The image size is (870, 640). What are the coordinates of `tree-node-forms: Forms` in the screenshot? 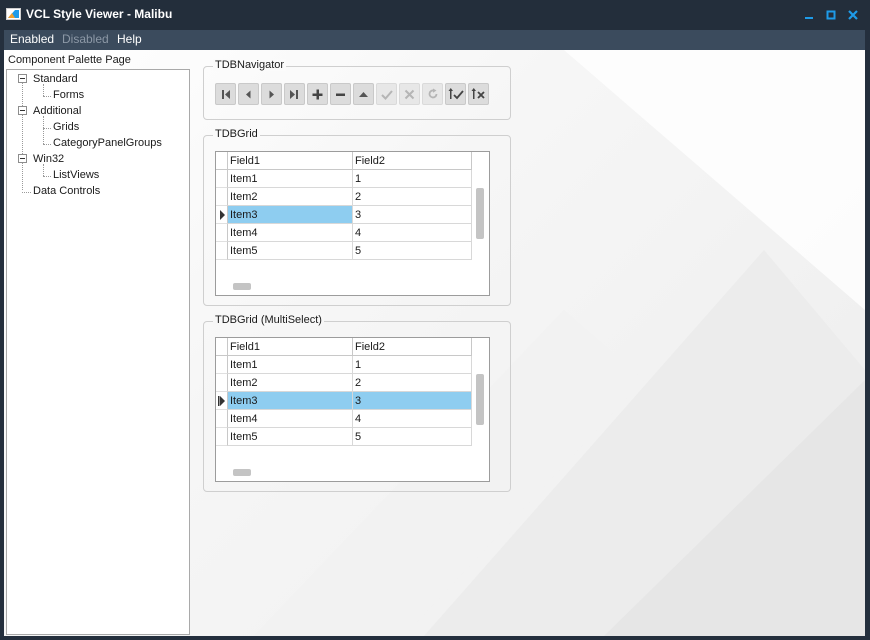 It's located at (68, 95).